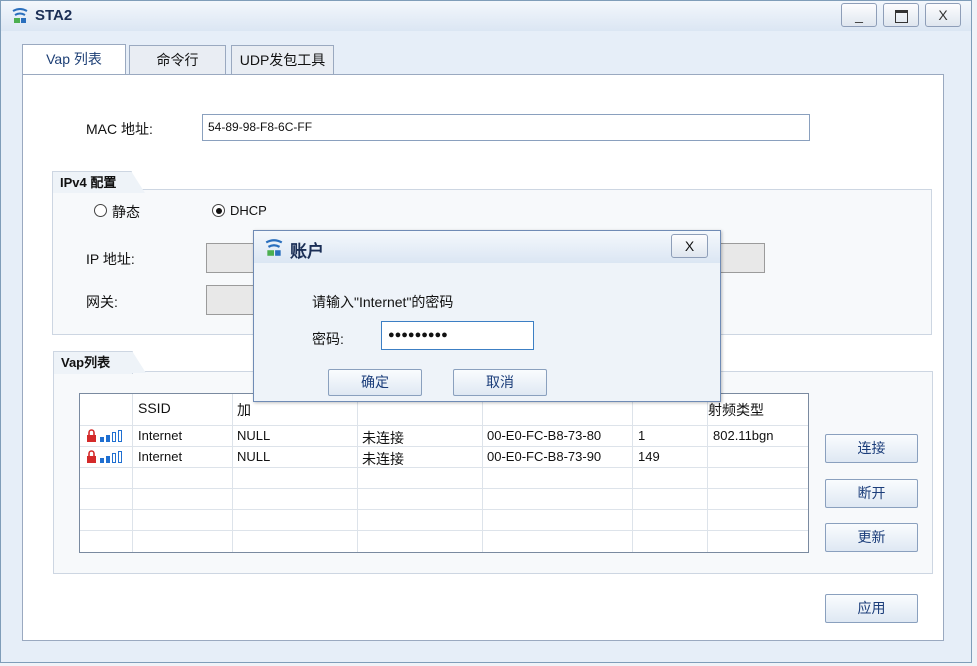 The image size is (977, 666). What do you see at coordinates (736, 410) in the screenshot?
I see `col-radio-type: 射频类型` at bounding box center [736, 410].